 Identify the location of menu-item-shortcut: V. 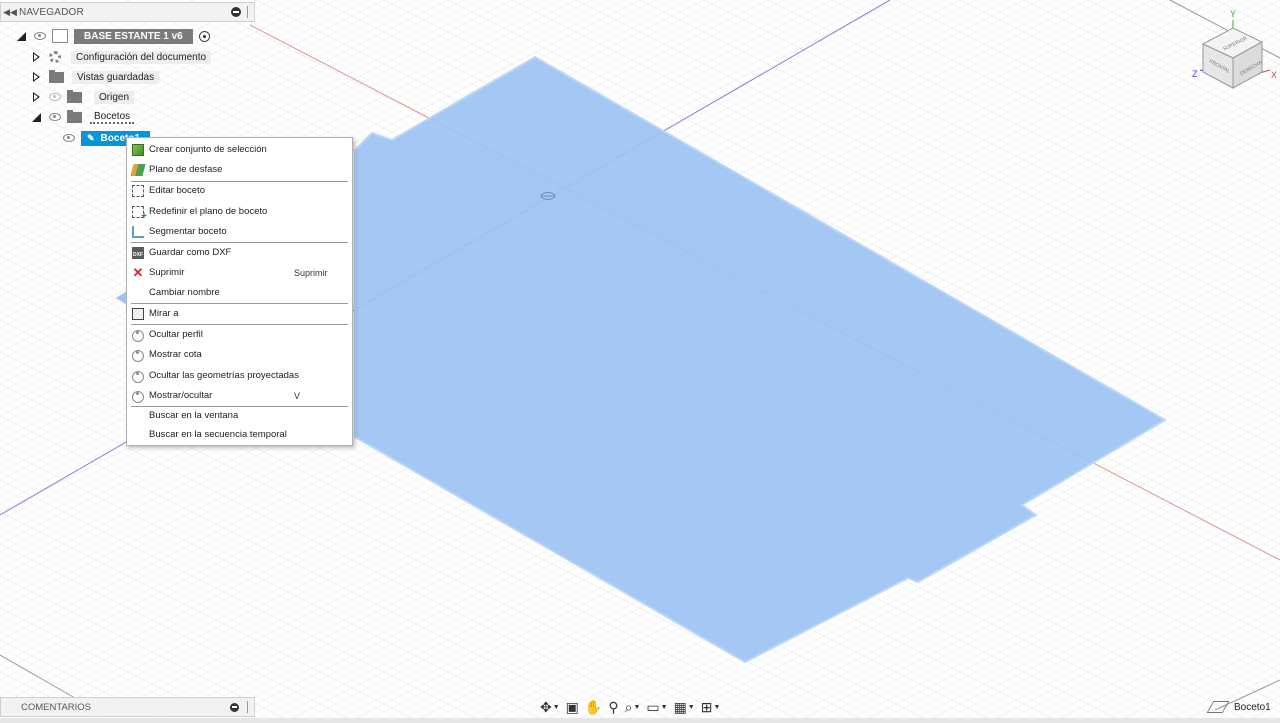
(297, 395).